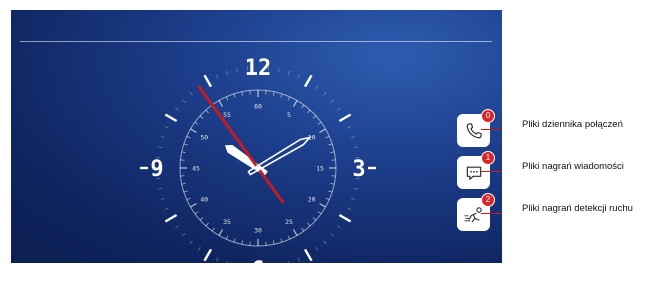 This screenshot has width=657, height=291. Describe the element at coordinates (572, 124) in the screenshot. I see `call-log-label: Pliki dziennika połączeń` at that location.